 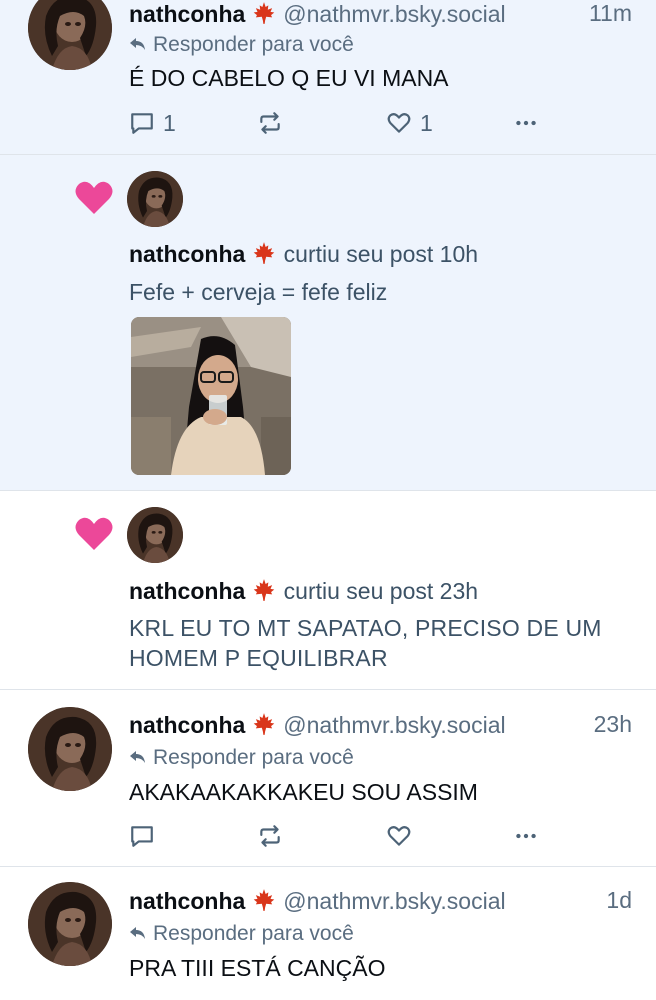 I want to click on post-actions, so click(x=344, y=836).